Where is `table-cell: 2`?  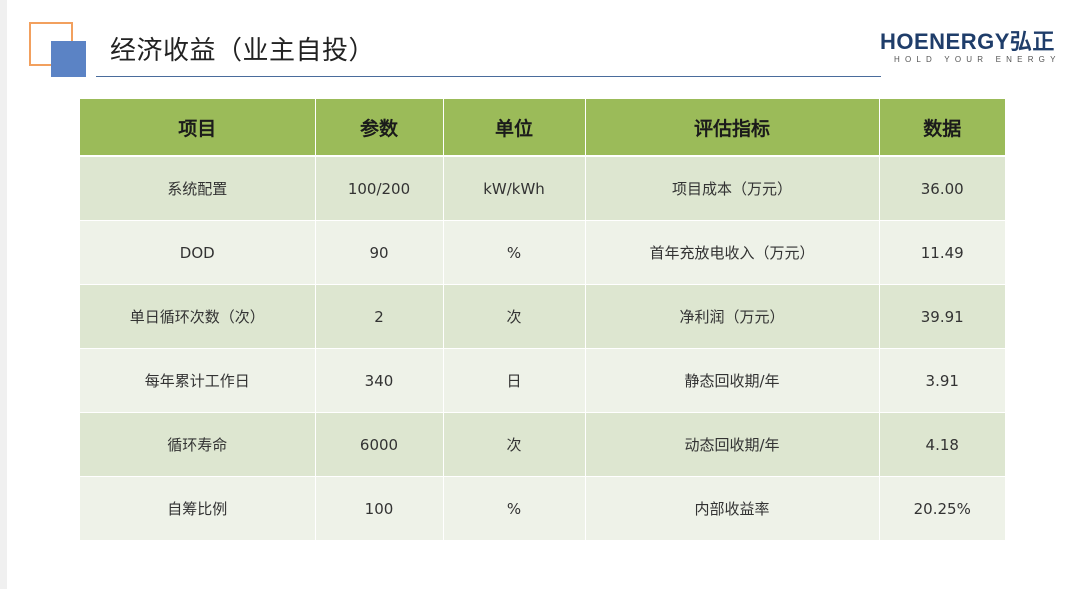 table-cell: 2 is located at coordinates (379, 316).